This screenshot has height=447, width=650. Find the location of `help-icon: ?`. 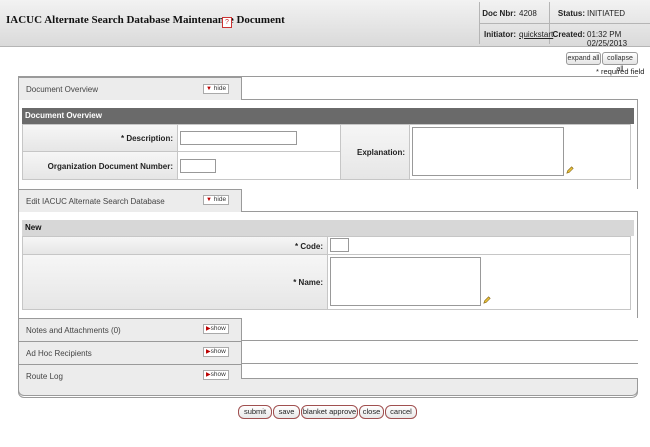

help-icon: ? is located at coordinates (227, 22).